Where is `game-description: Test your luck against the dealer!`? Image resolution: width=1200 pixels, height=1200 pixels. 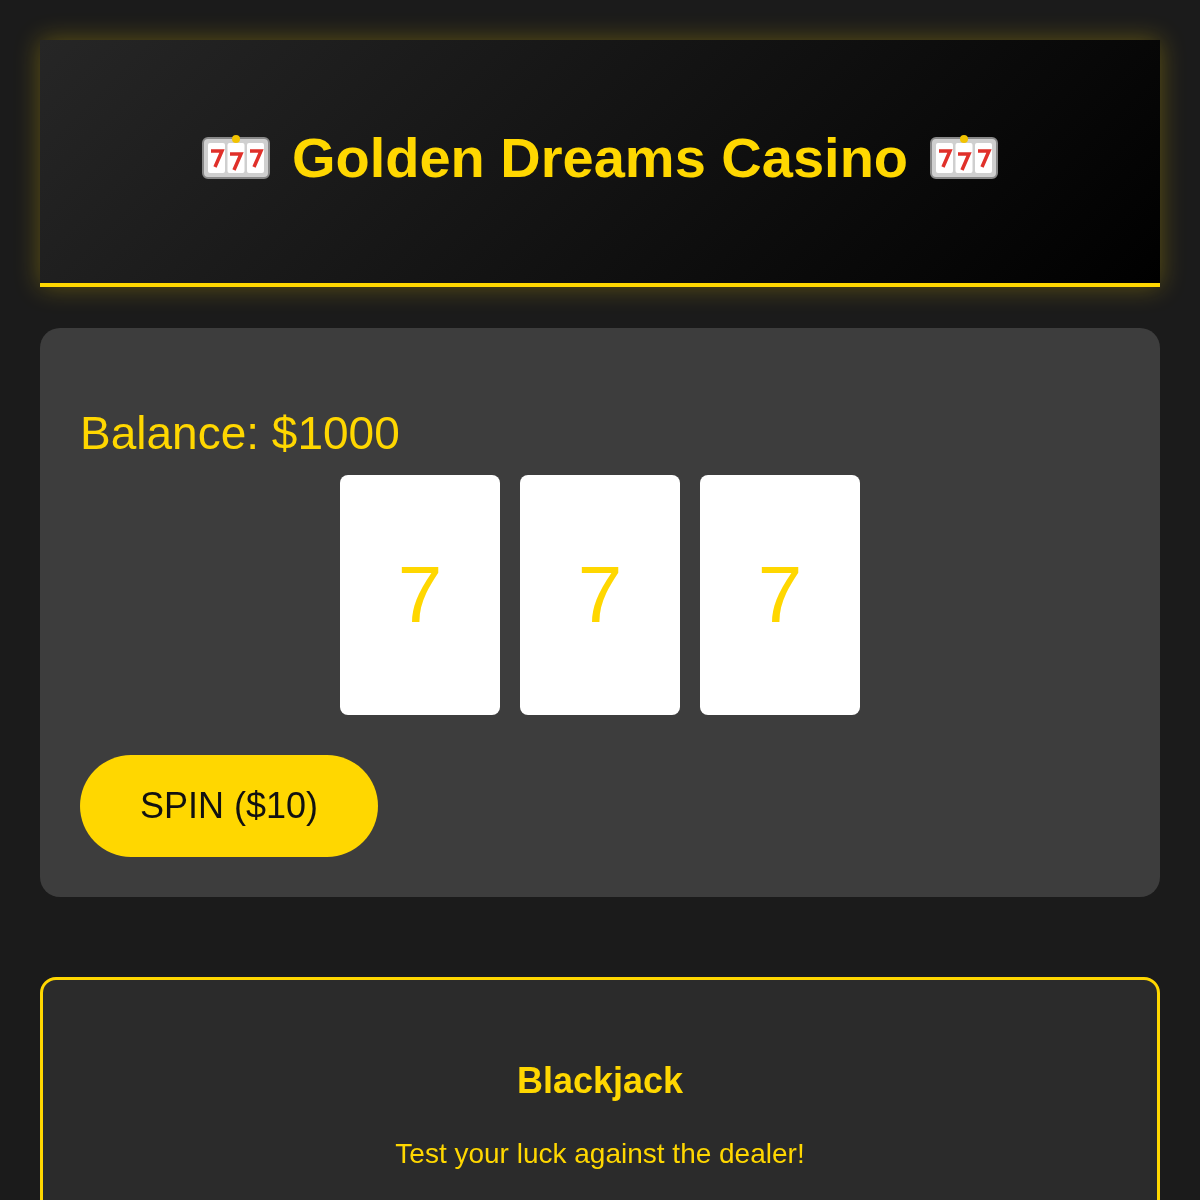
game-description: Test your luck against the dealer! is located at coordinates (600, 1154).